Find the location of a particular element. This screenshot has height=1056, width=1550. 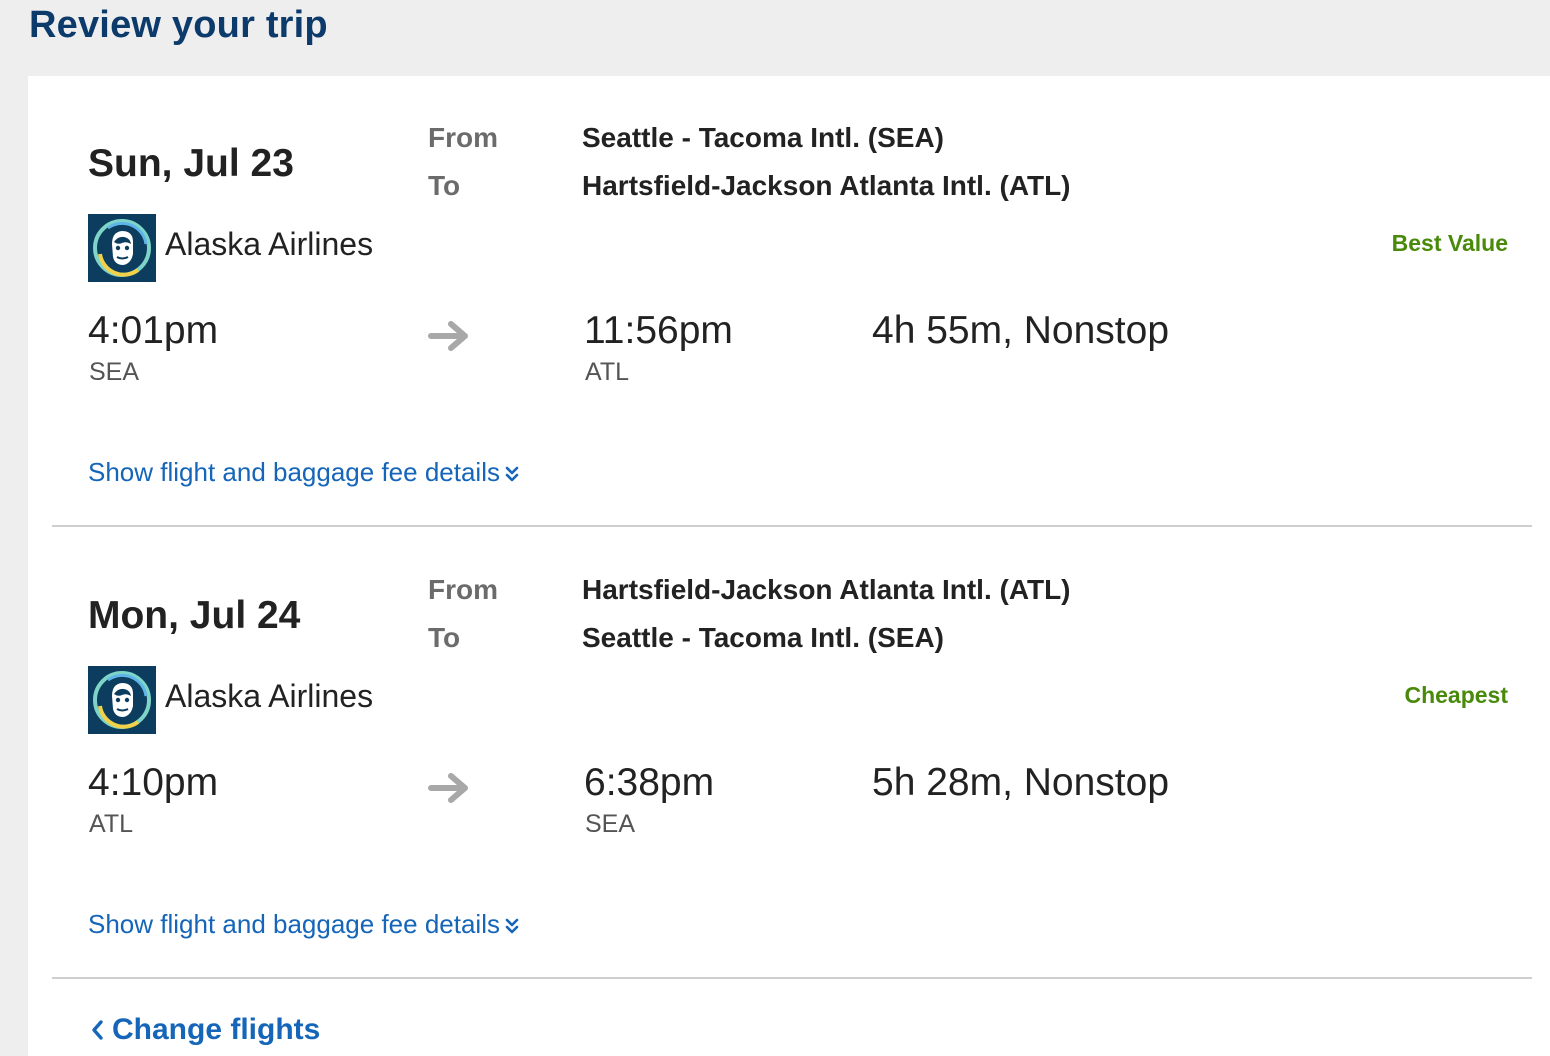

destination-airport: Seattle - Tacoma Intl. (SEA) is located at coordinates (763, 637).